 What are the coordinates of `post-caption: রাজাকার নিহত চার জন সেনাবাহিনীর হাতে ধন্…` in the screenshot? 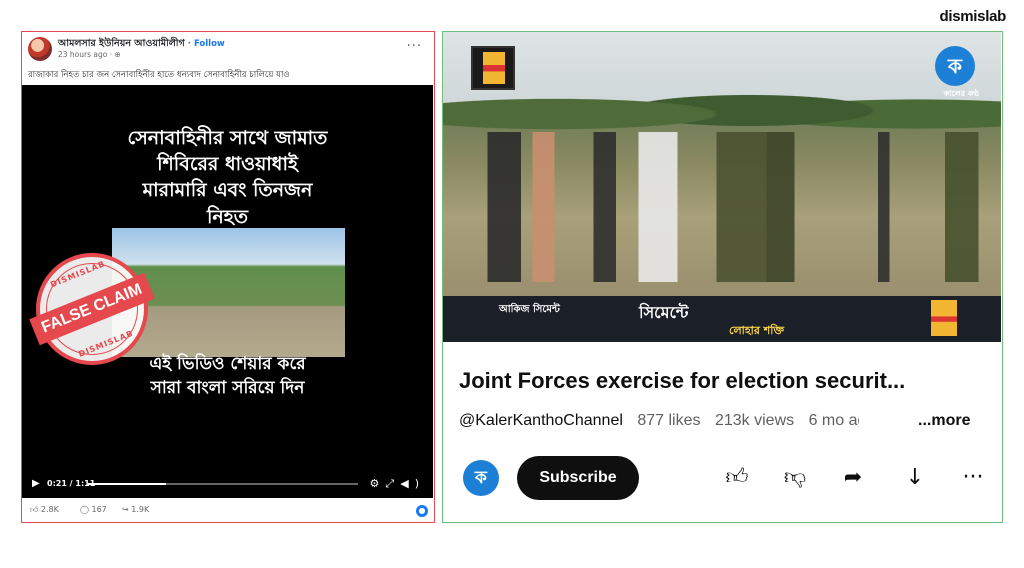 It's located at (159, 75).